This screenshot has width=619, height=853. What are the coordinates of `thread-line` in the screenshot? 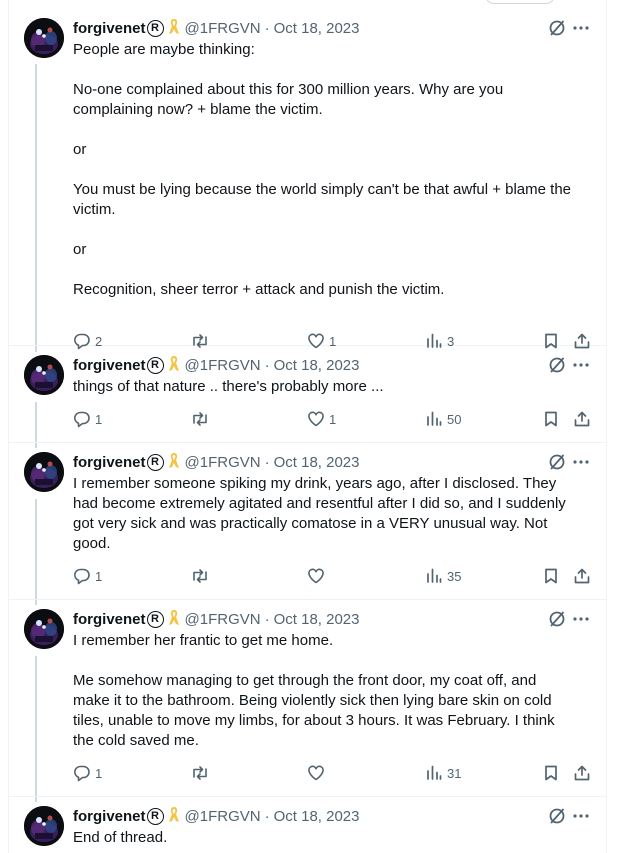 It's located at (36, 552).